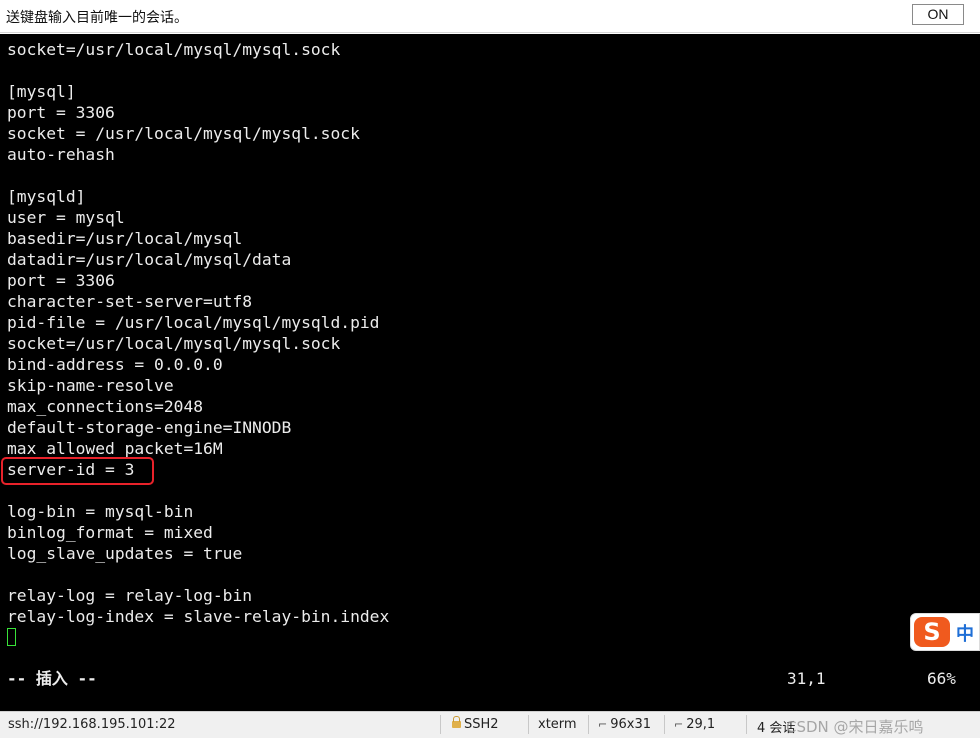 Image resolution: width=980 pixels, height=738 pixels. I want to click on ime-indicator: S 中, so click(945, 632).